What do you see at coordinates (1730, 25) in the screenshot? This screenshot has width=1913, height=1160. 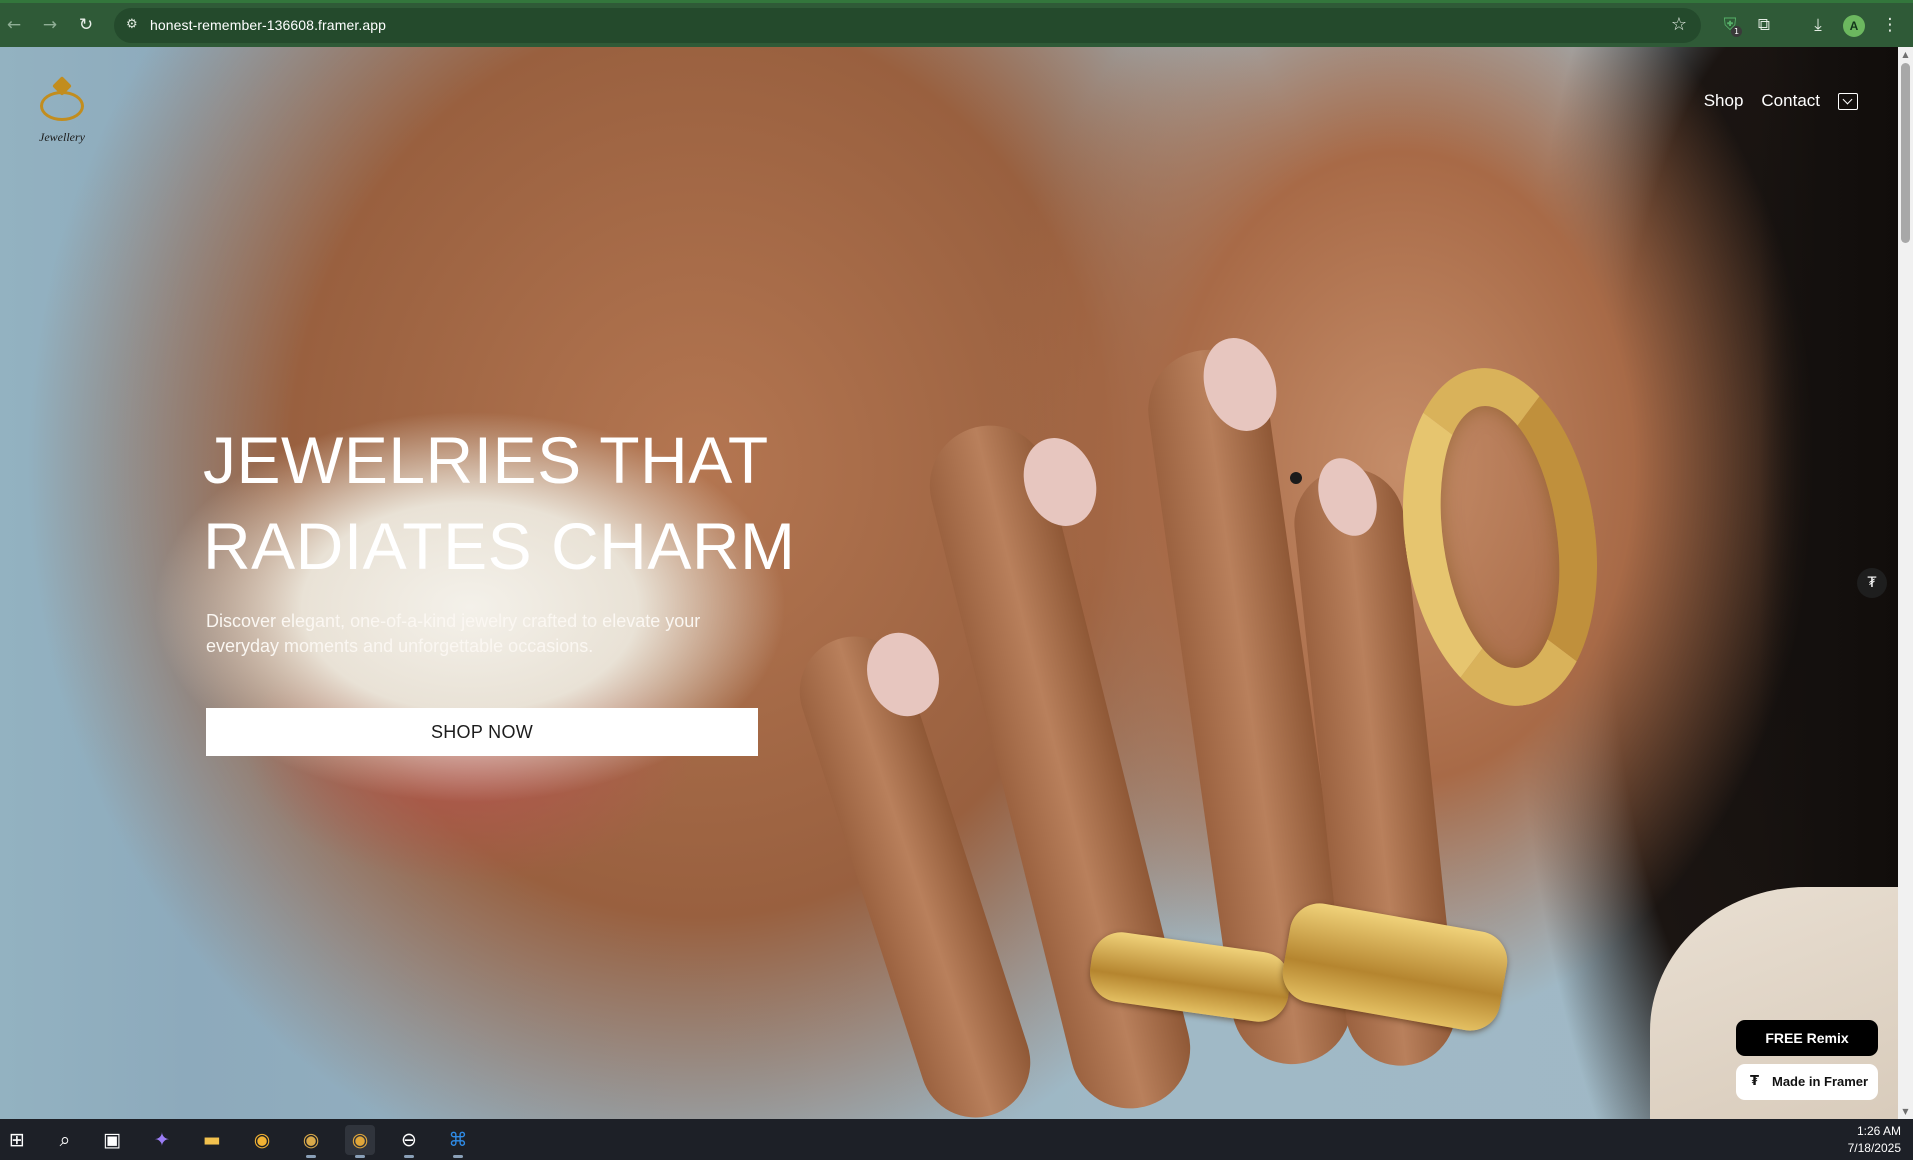 I see `shield-extension-icon: ⛨ 1` at bounding box center [1730, 25].